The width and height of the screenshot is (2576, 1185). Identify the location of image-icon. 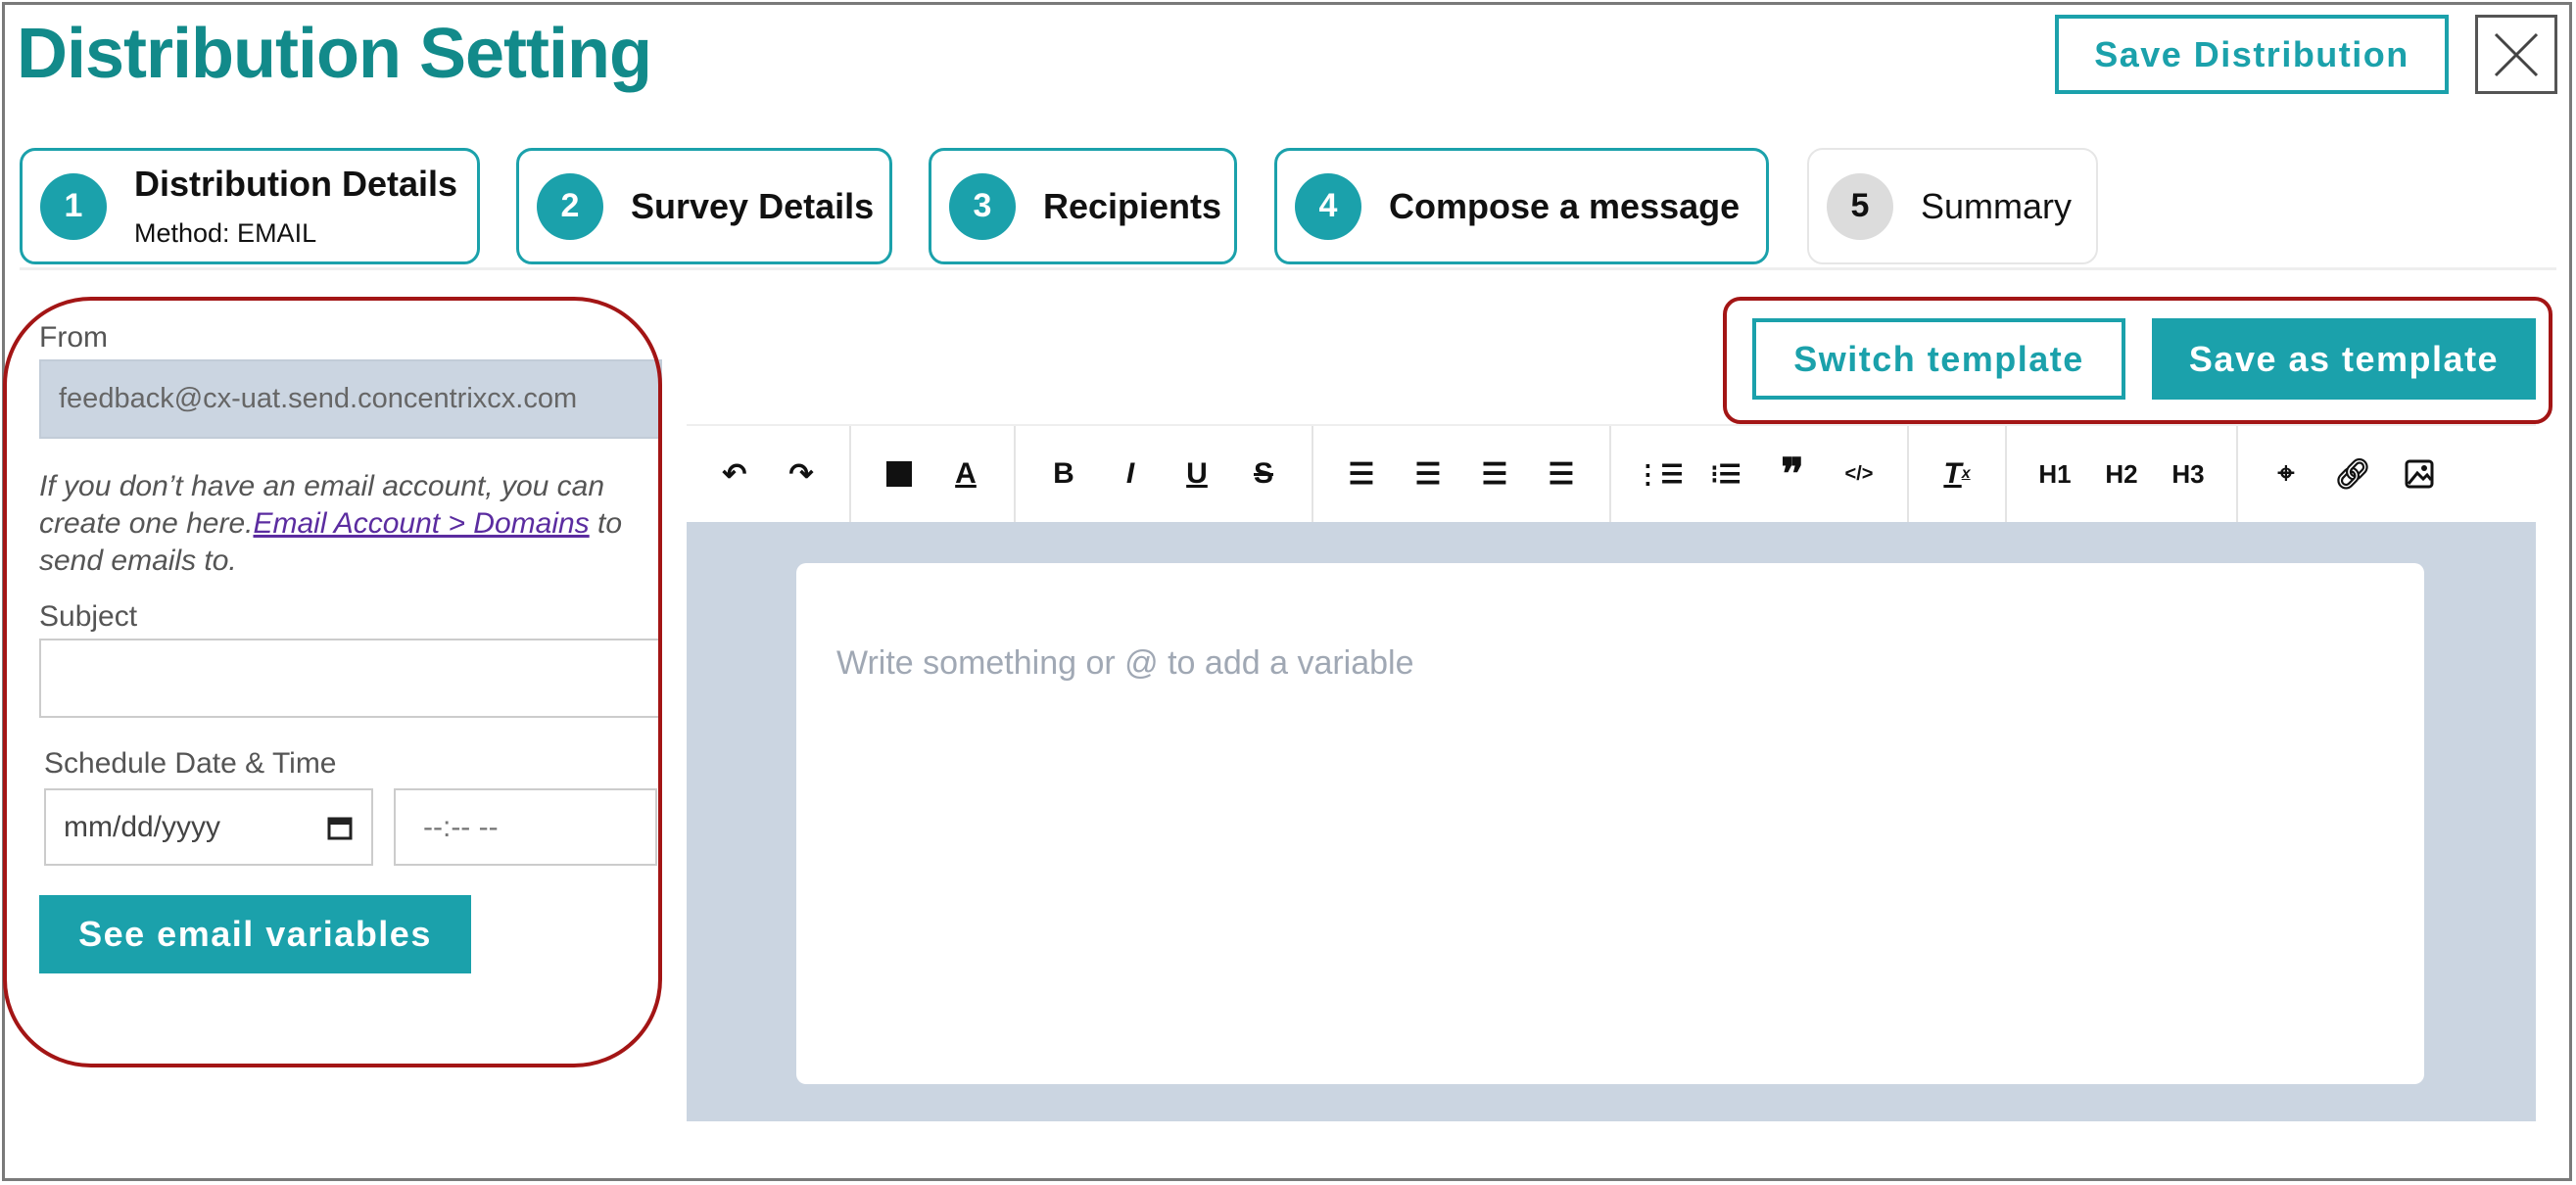
(2420, 474).